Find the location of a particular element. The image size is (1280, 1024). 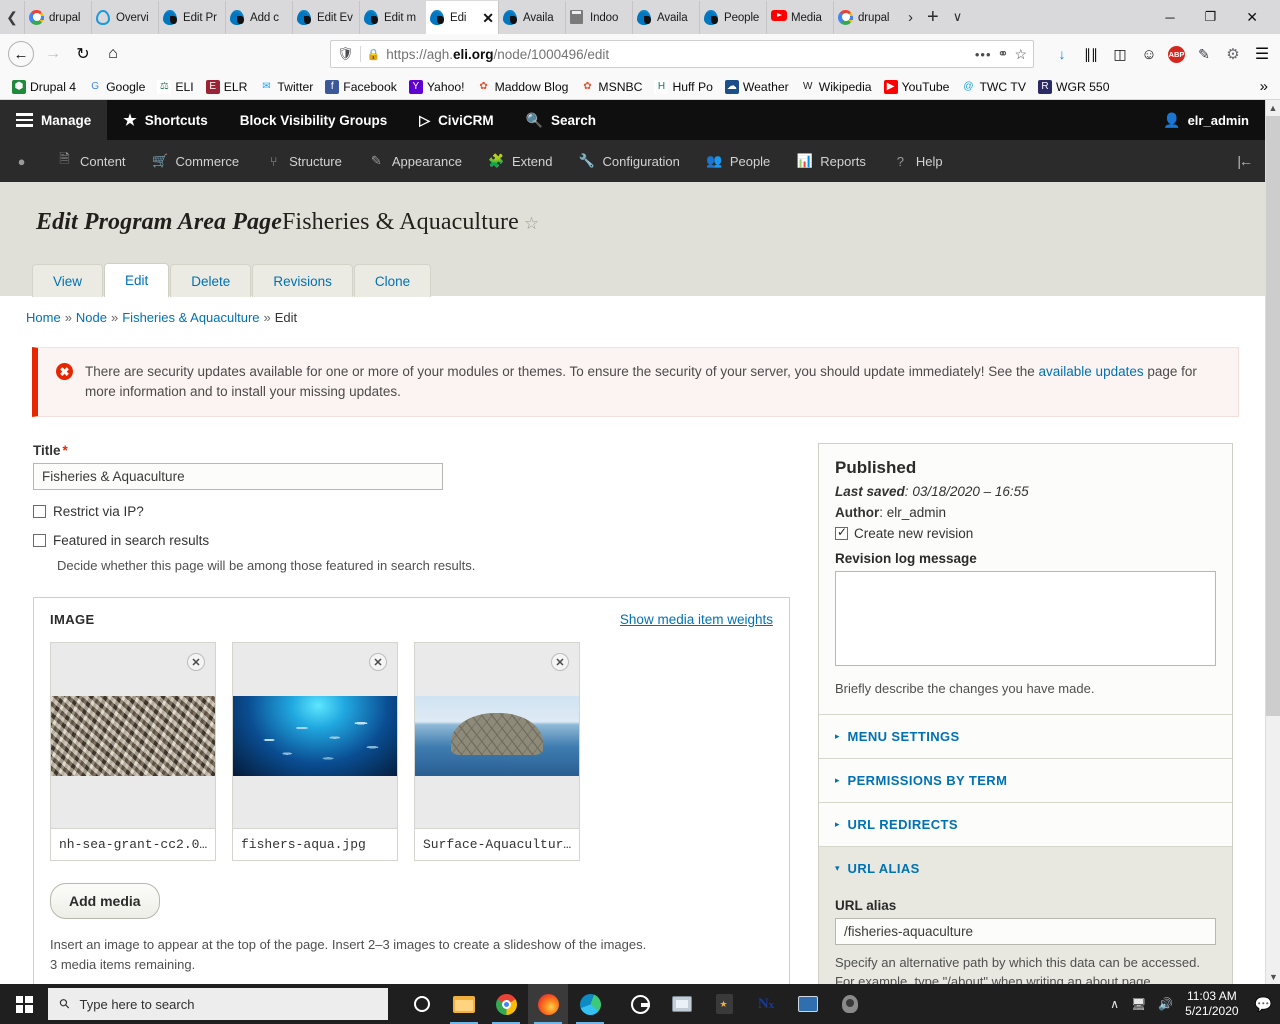

browser-tab: Edi ✕ is located at coordinates (462, 17).